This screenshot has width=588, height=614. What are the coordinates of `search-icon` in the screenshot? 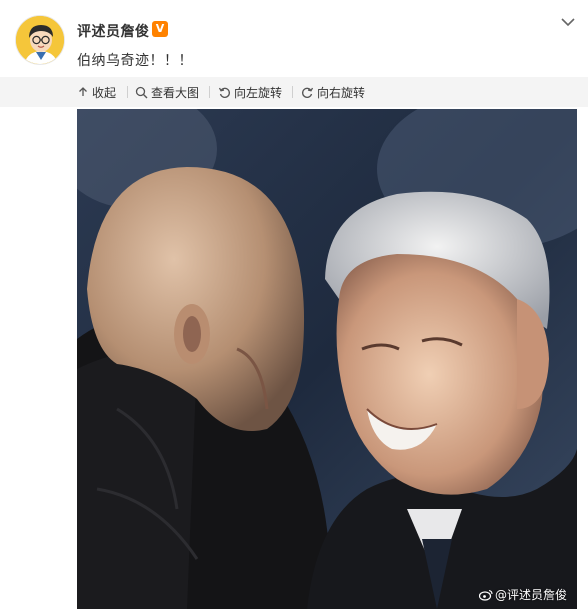 It's located at (141, 92).